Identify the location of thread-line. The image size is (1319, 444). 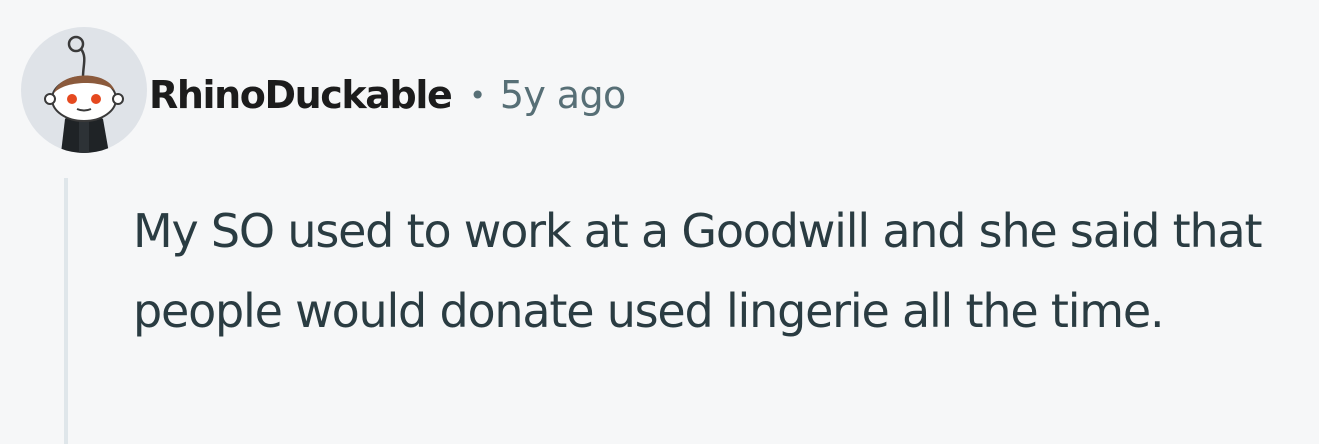
(66, 311).